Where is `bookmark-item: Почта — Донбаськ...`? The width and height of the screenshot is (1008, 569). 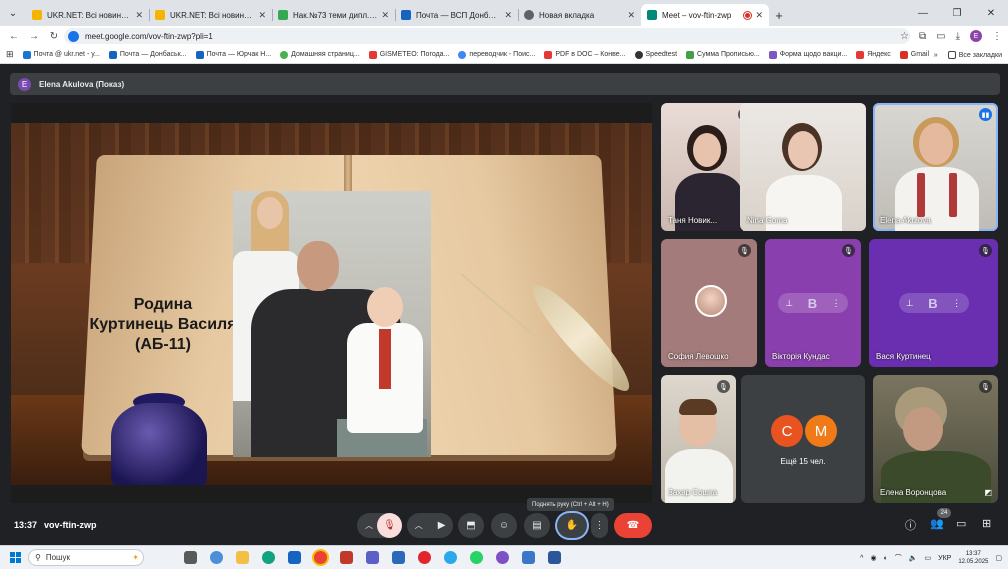 bookmark-item: Почта — Донбаськ... is located at coordinates (147, 54).